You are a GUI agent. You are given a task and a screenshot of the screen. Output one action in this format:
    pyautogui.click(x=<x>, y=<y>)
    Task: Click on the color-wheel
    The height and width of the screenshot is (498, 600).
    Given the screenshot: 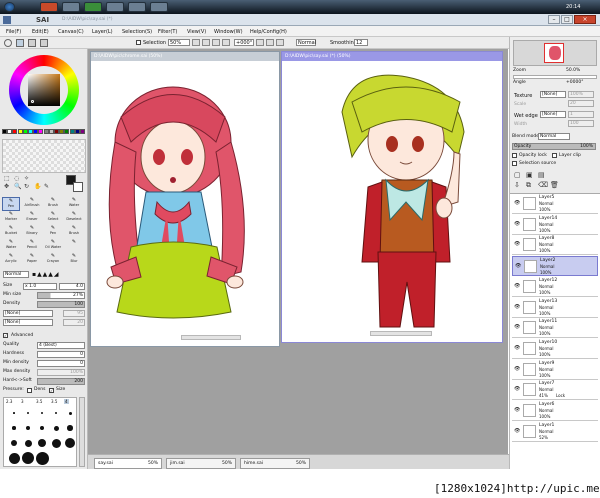 What is the action you would take?
    pyautogui.click(x=44, y=90)
    